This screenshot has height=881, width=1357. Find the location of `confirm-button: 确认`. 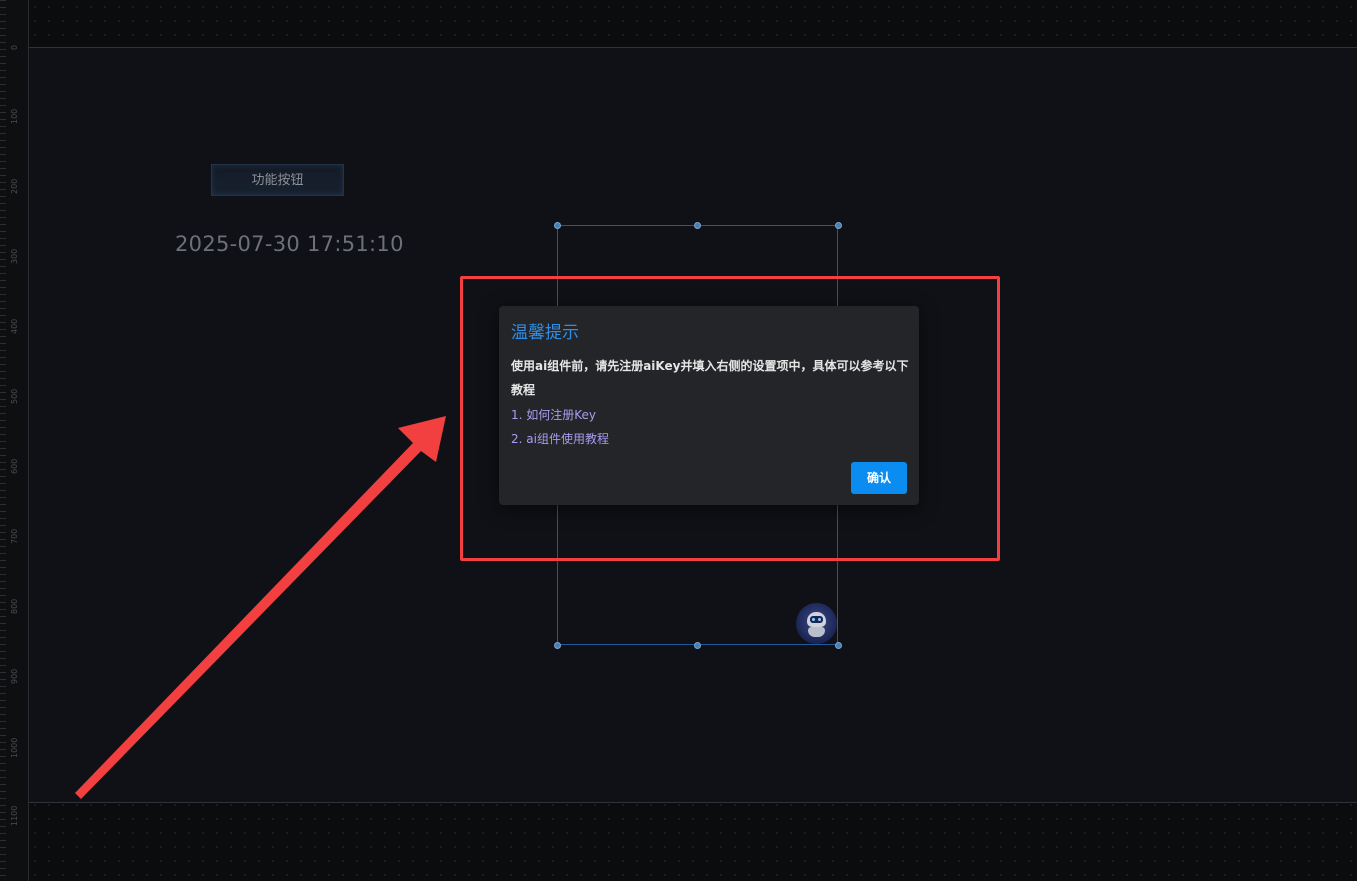

confirm-button: 确认 is located at coordinates (879, 478).